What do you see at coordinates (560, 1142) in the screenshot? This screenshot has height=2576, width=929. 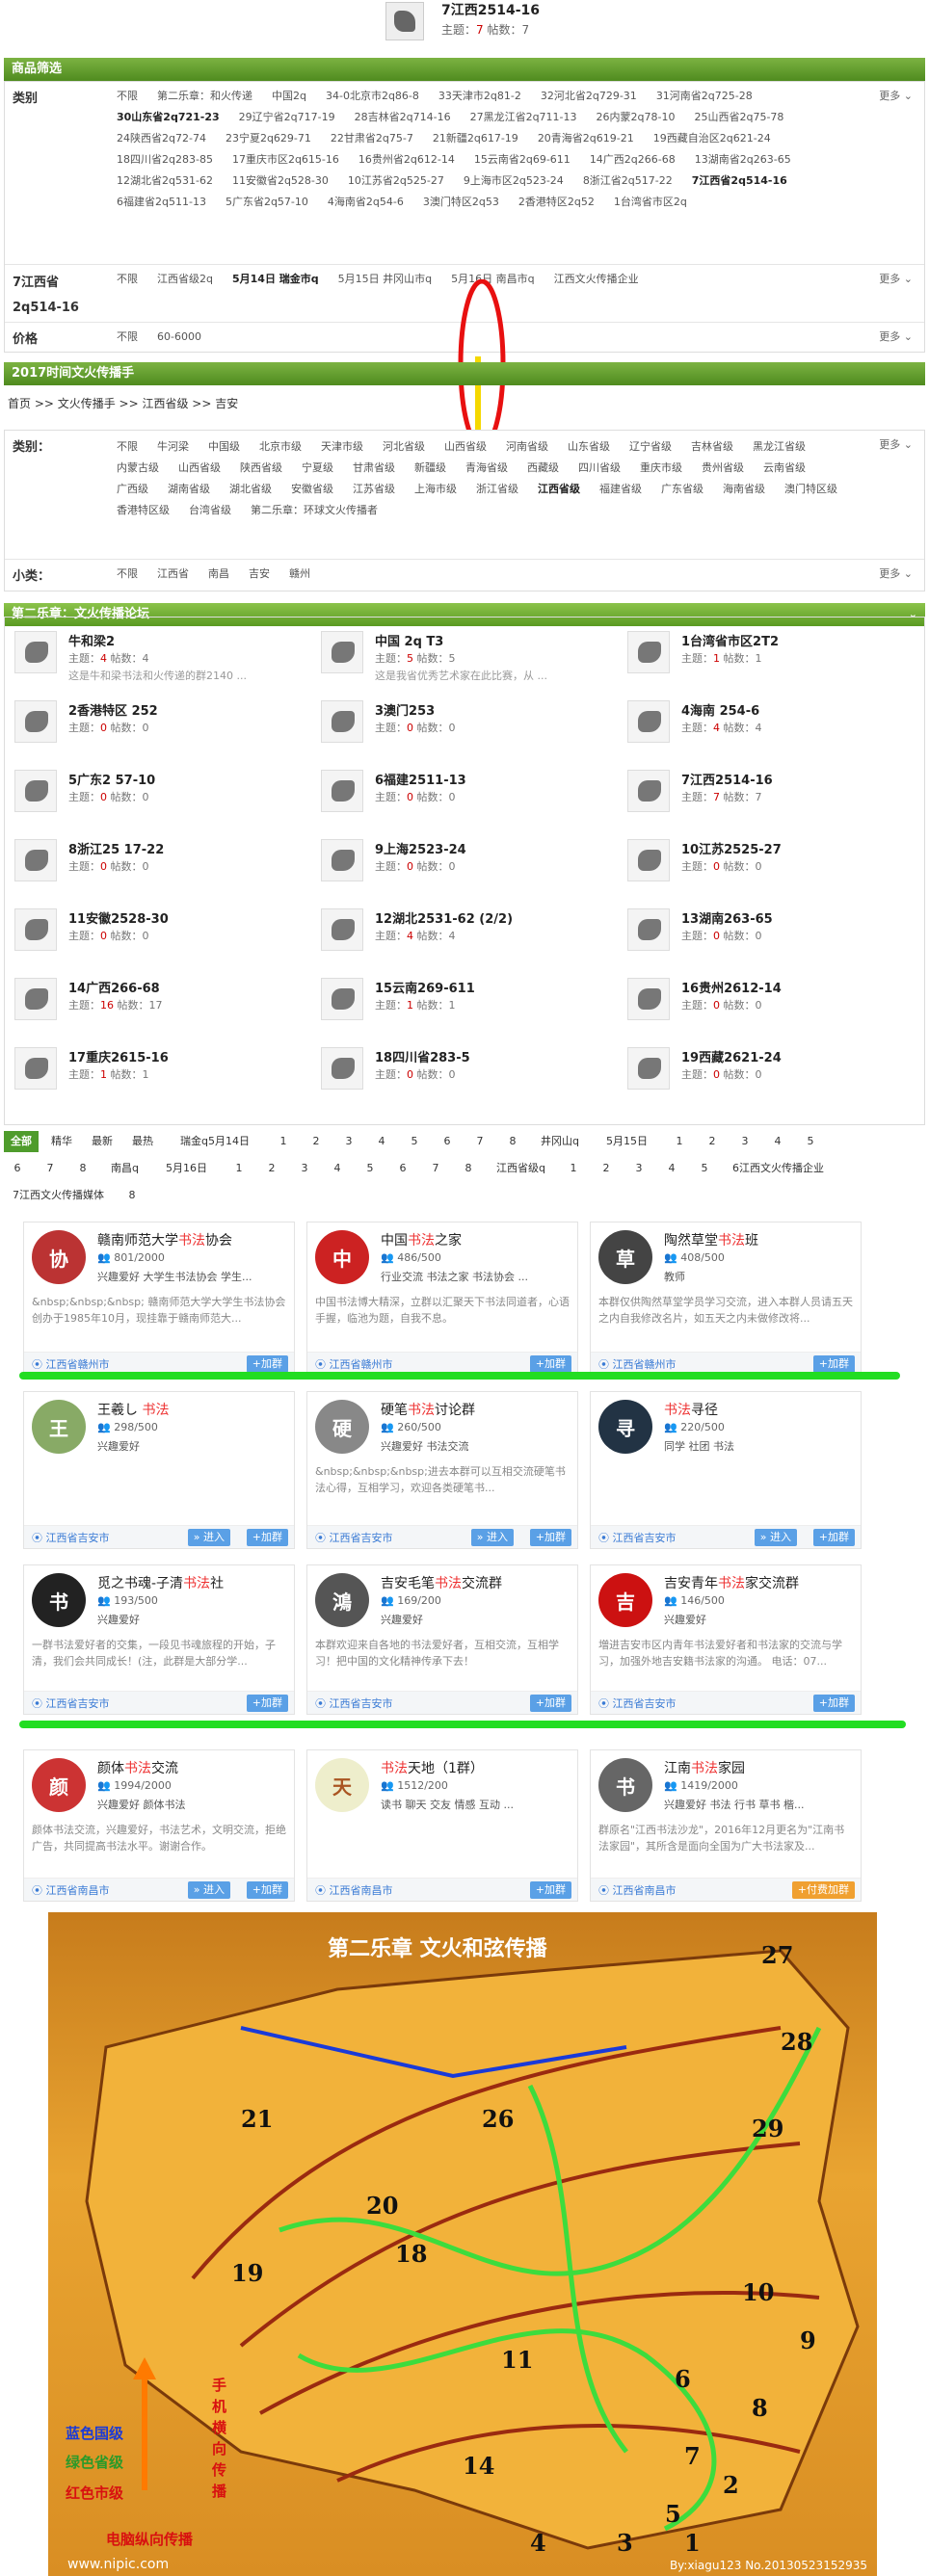 I see `tab-13: 井冈山q` at bounding box center [560, 1142].